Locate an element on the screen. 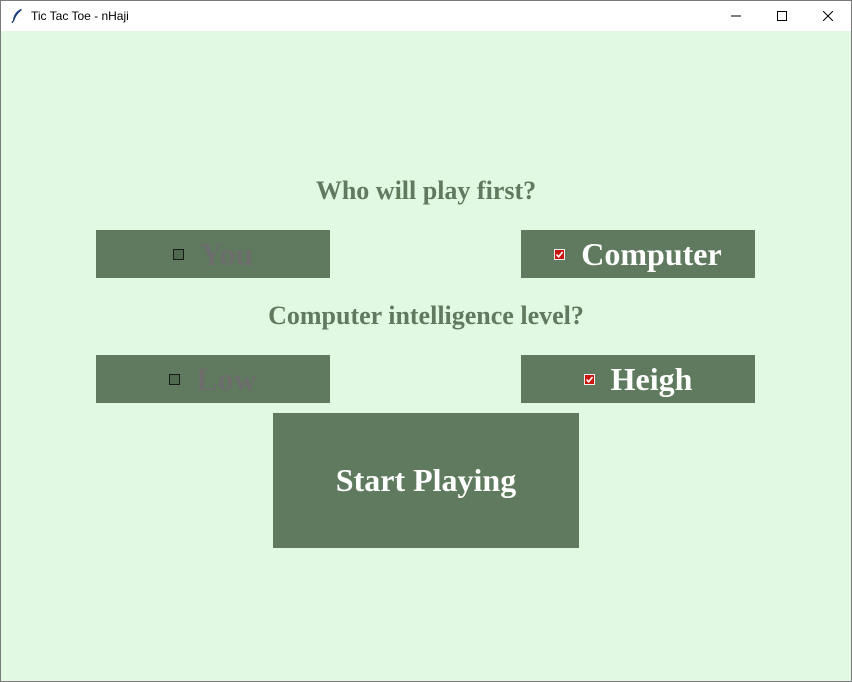  minimize-button is located at coordinates (736, 16).